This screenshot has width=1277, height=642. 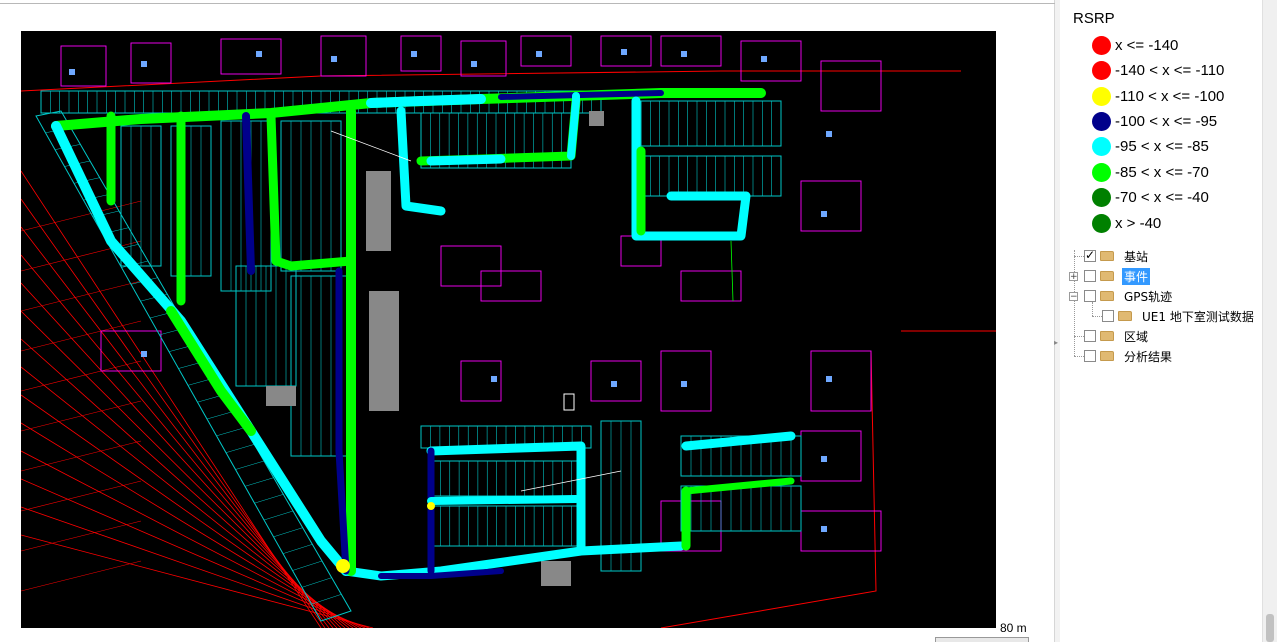 What do you see at coordinates (1162, 172) in the screenshot?
I see `legend-label: -85 < x <= -70` at bounding box center [1162, 172].